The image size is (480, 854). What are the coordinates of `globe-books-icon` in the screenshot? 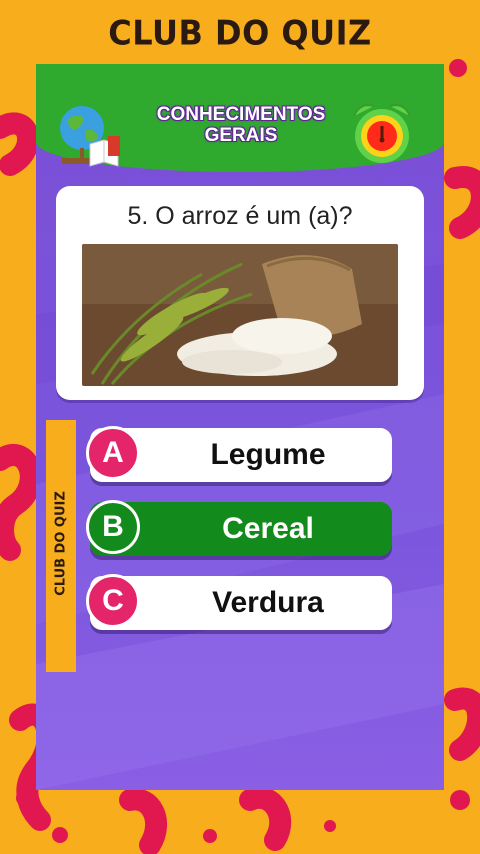 It's located at (90, 136).